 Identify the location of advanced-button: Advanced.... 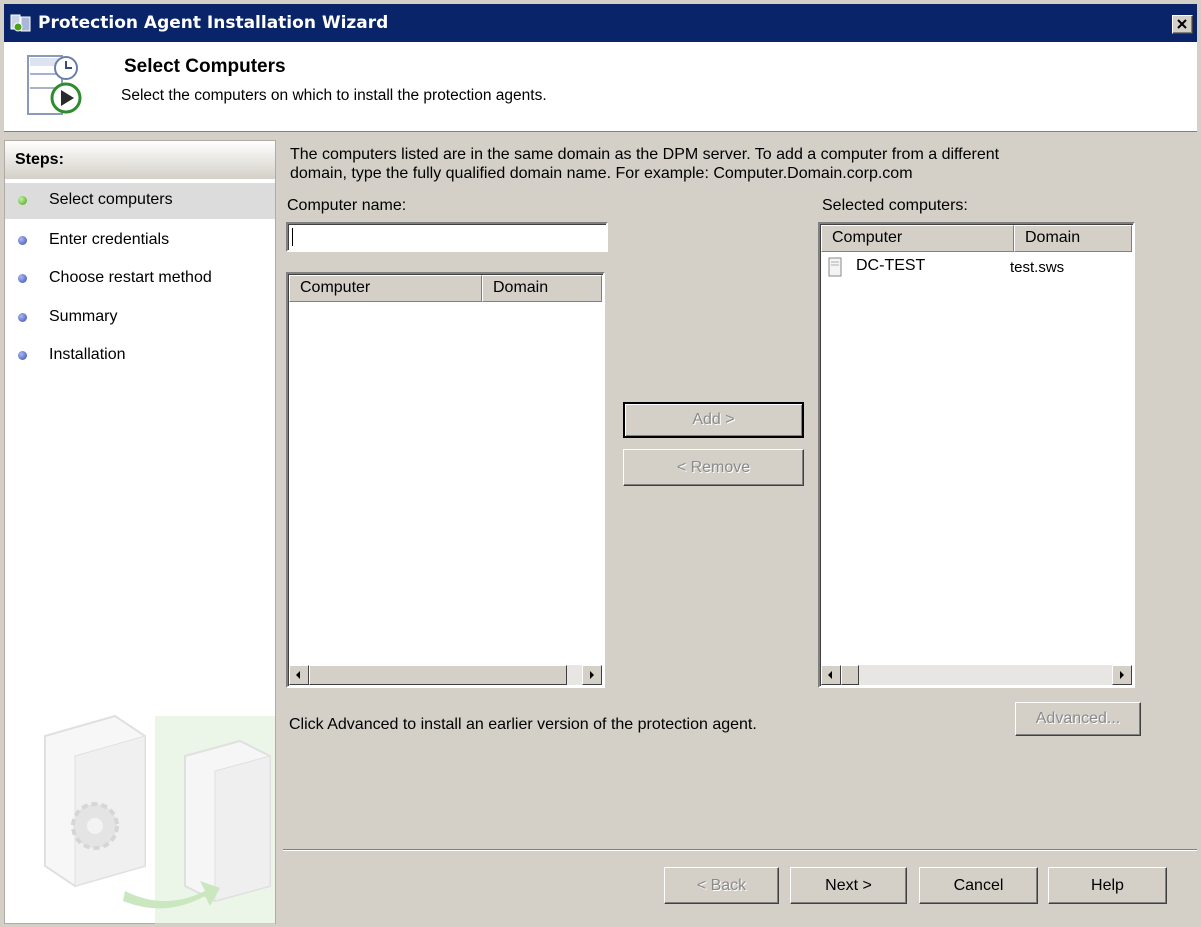
(1078, 719).